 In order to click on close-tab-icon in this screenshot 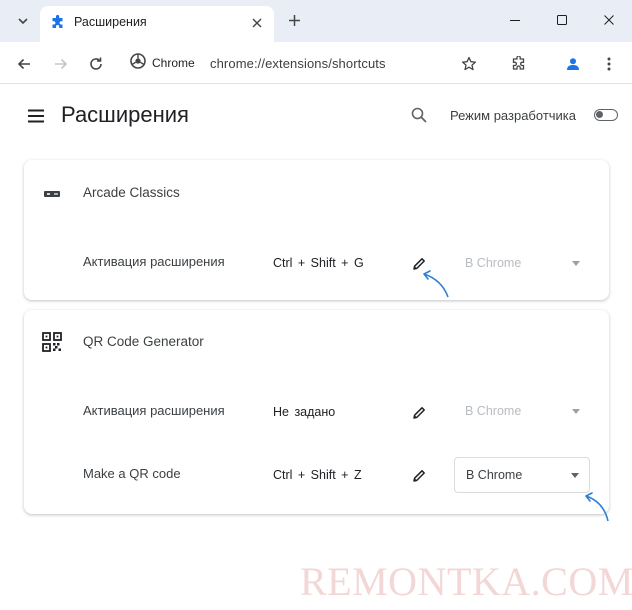, I will do `click(257, 23)`.